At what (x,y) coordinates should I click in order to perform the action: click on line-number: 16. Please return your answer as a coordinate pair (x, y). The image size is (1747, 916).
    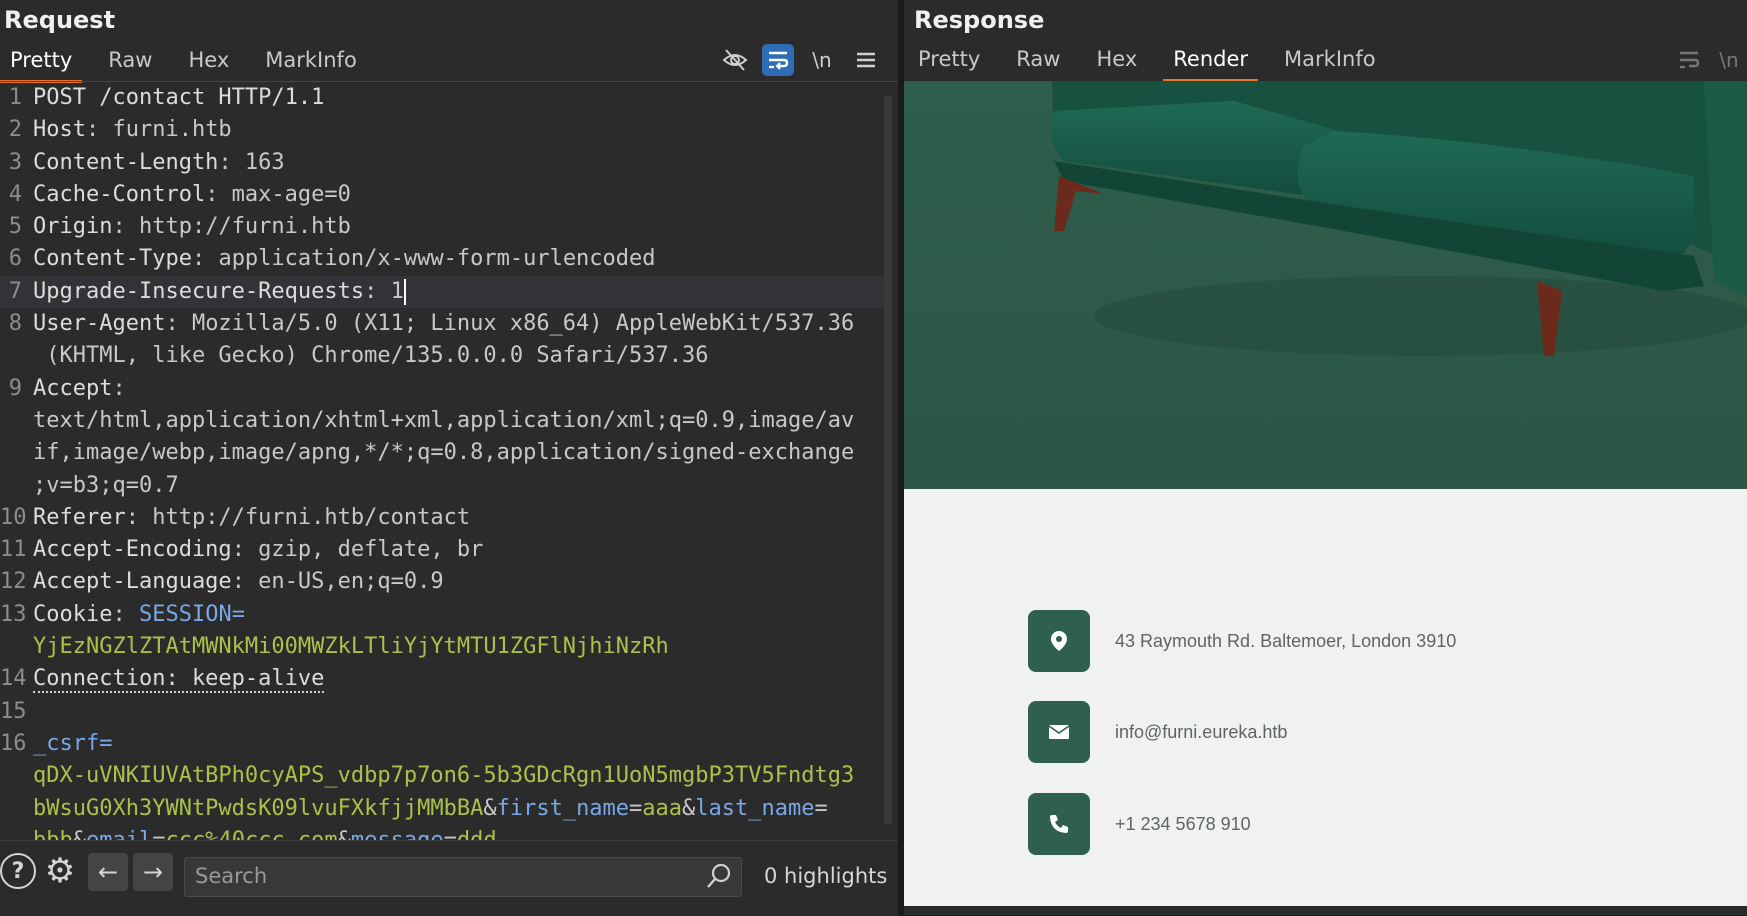
    Looking at the image, I should click on (13, 743).